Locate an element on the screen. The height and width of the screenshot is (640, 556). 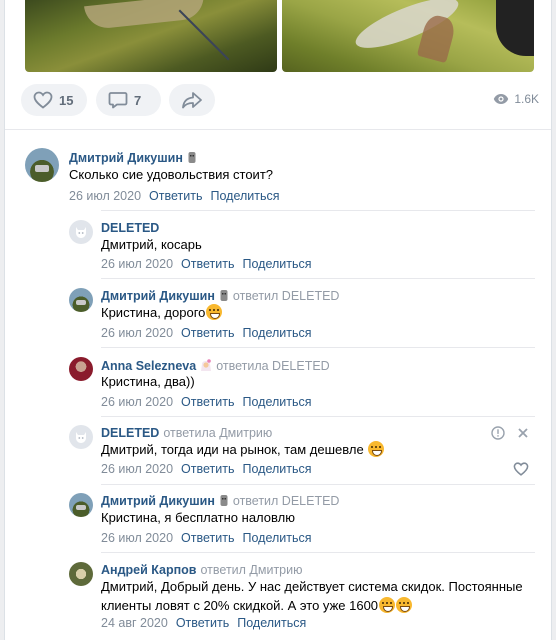
comment-author: Андрей Карпов ответил Дмитрию is located at coordinates (202, 570).